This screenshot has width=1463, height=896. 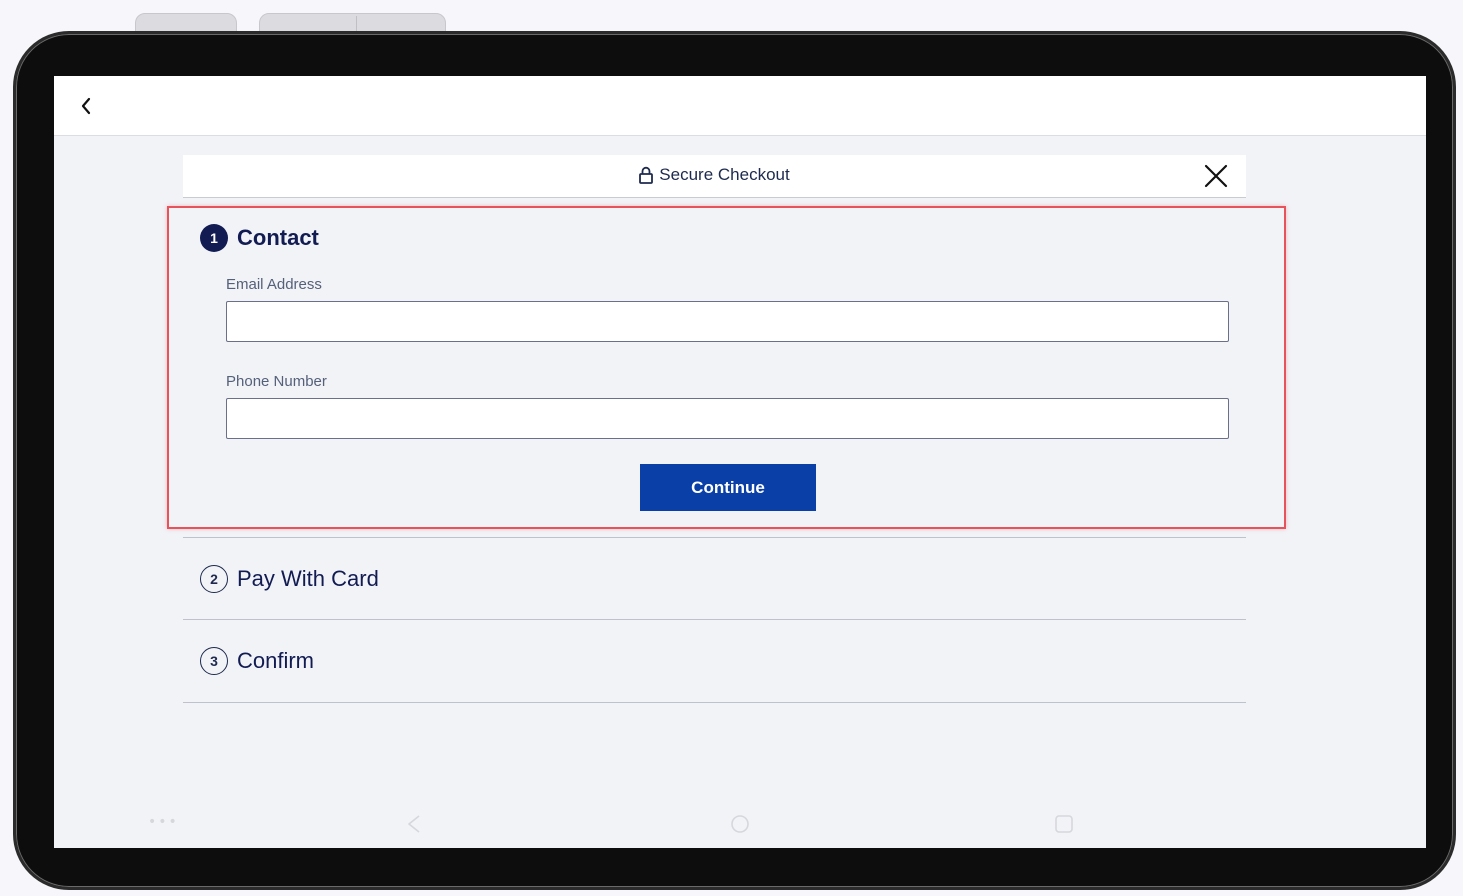 I want to click on step-confirm: 3 Confirm, so click(x=257, y=661).